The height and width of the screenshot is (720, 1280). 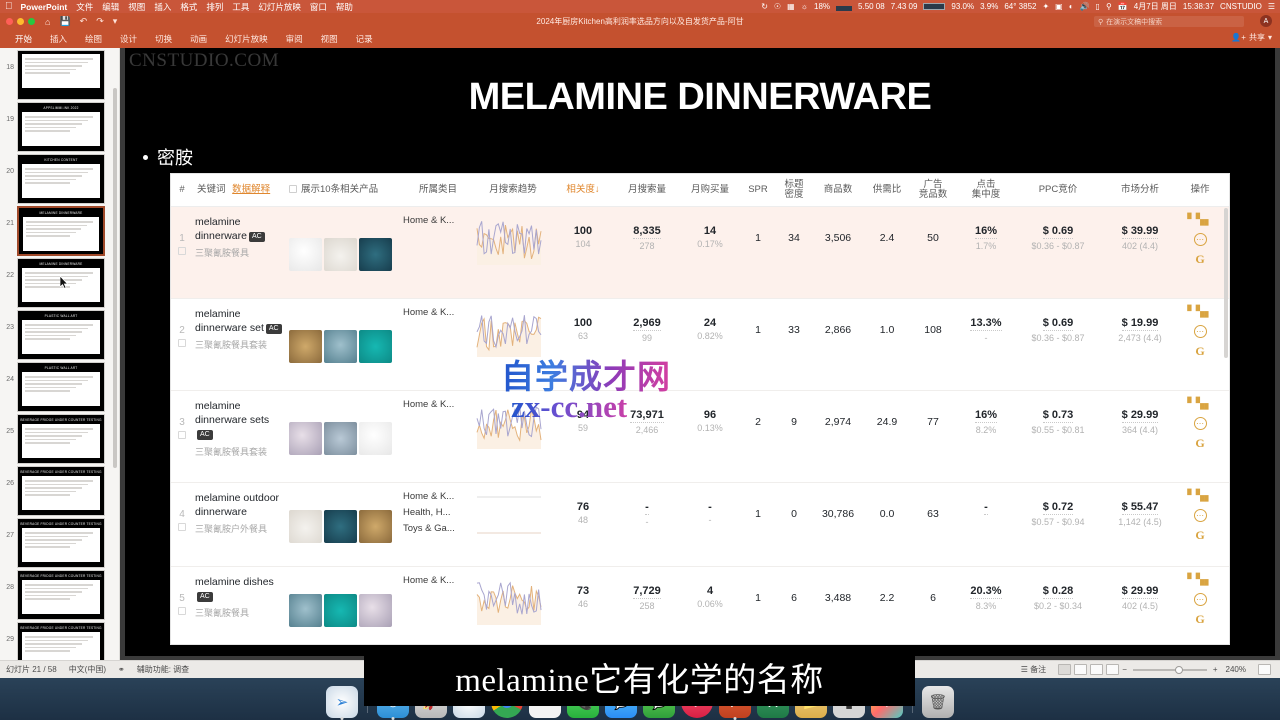 What do you see at coordinates (240, 7) in the screenshot?
I see `menu-item-tools: 工具` at bounding box center [240, 7].